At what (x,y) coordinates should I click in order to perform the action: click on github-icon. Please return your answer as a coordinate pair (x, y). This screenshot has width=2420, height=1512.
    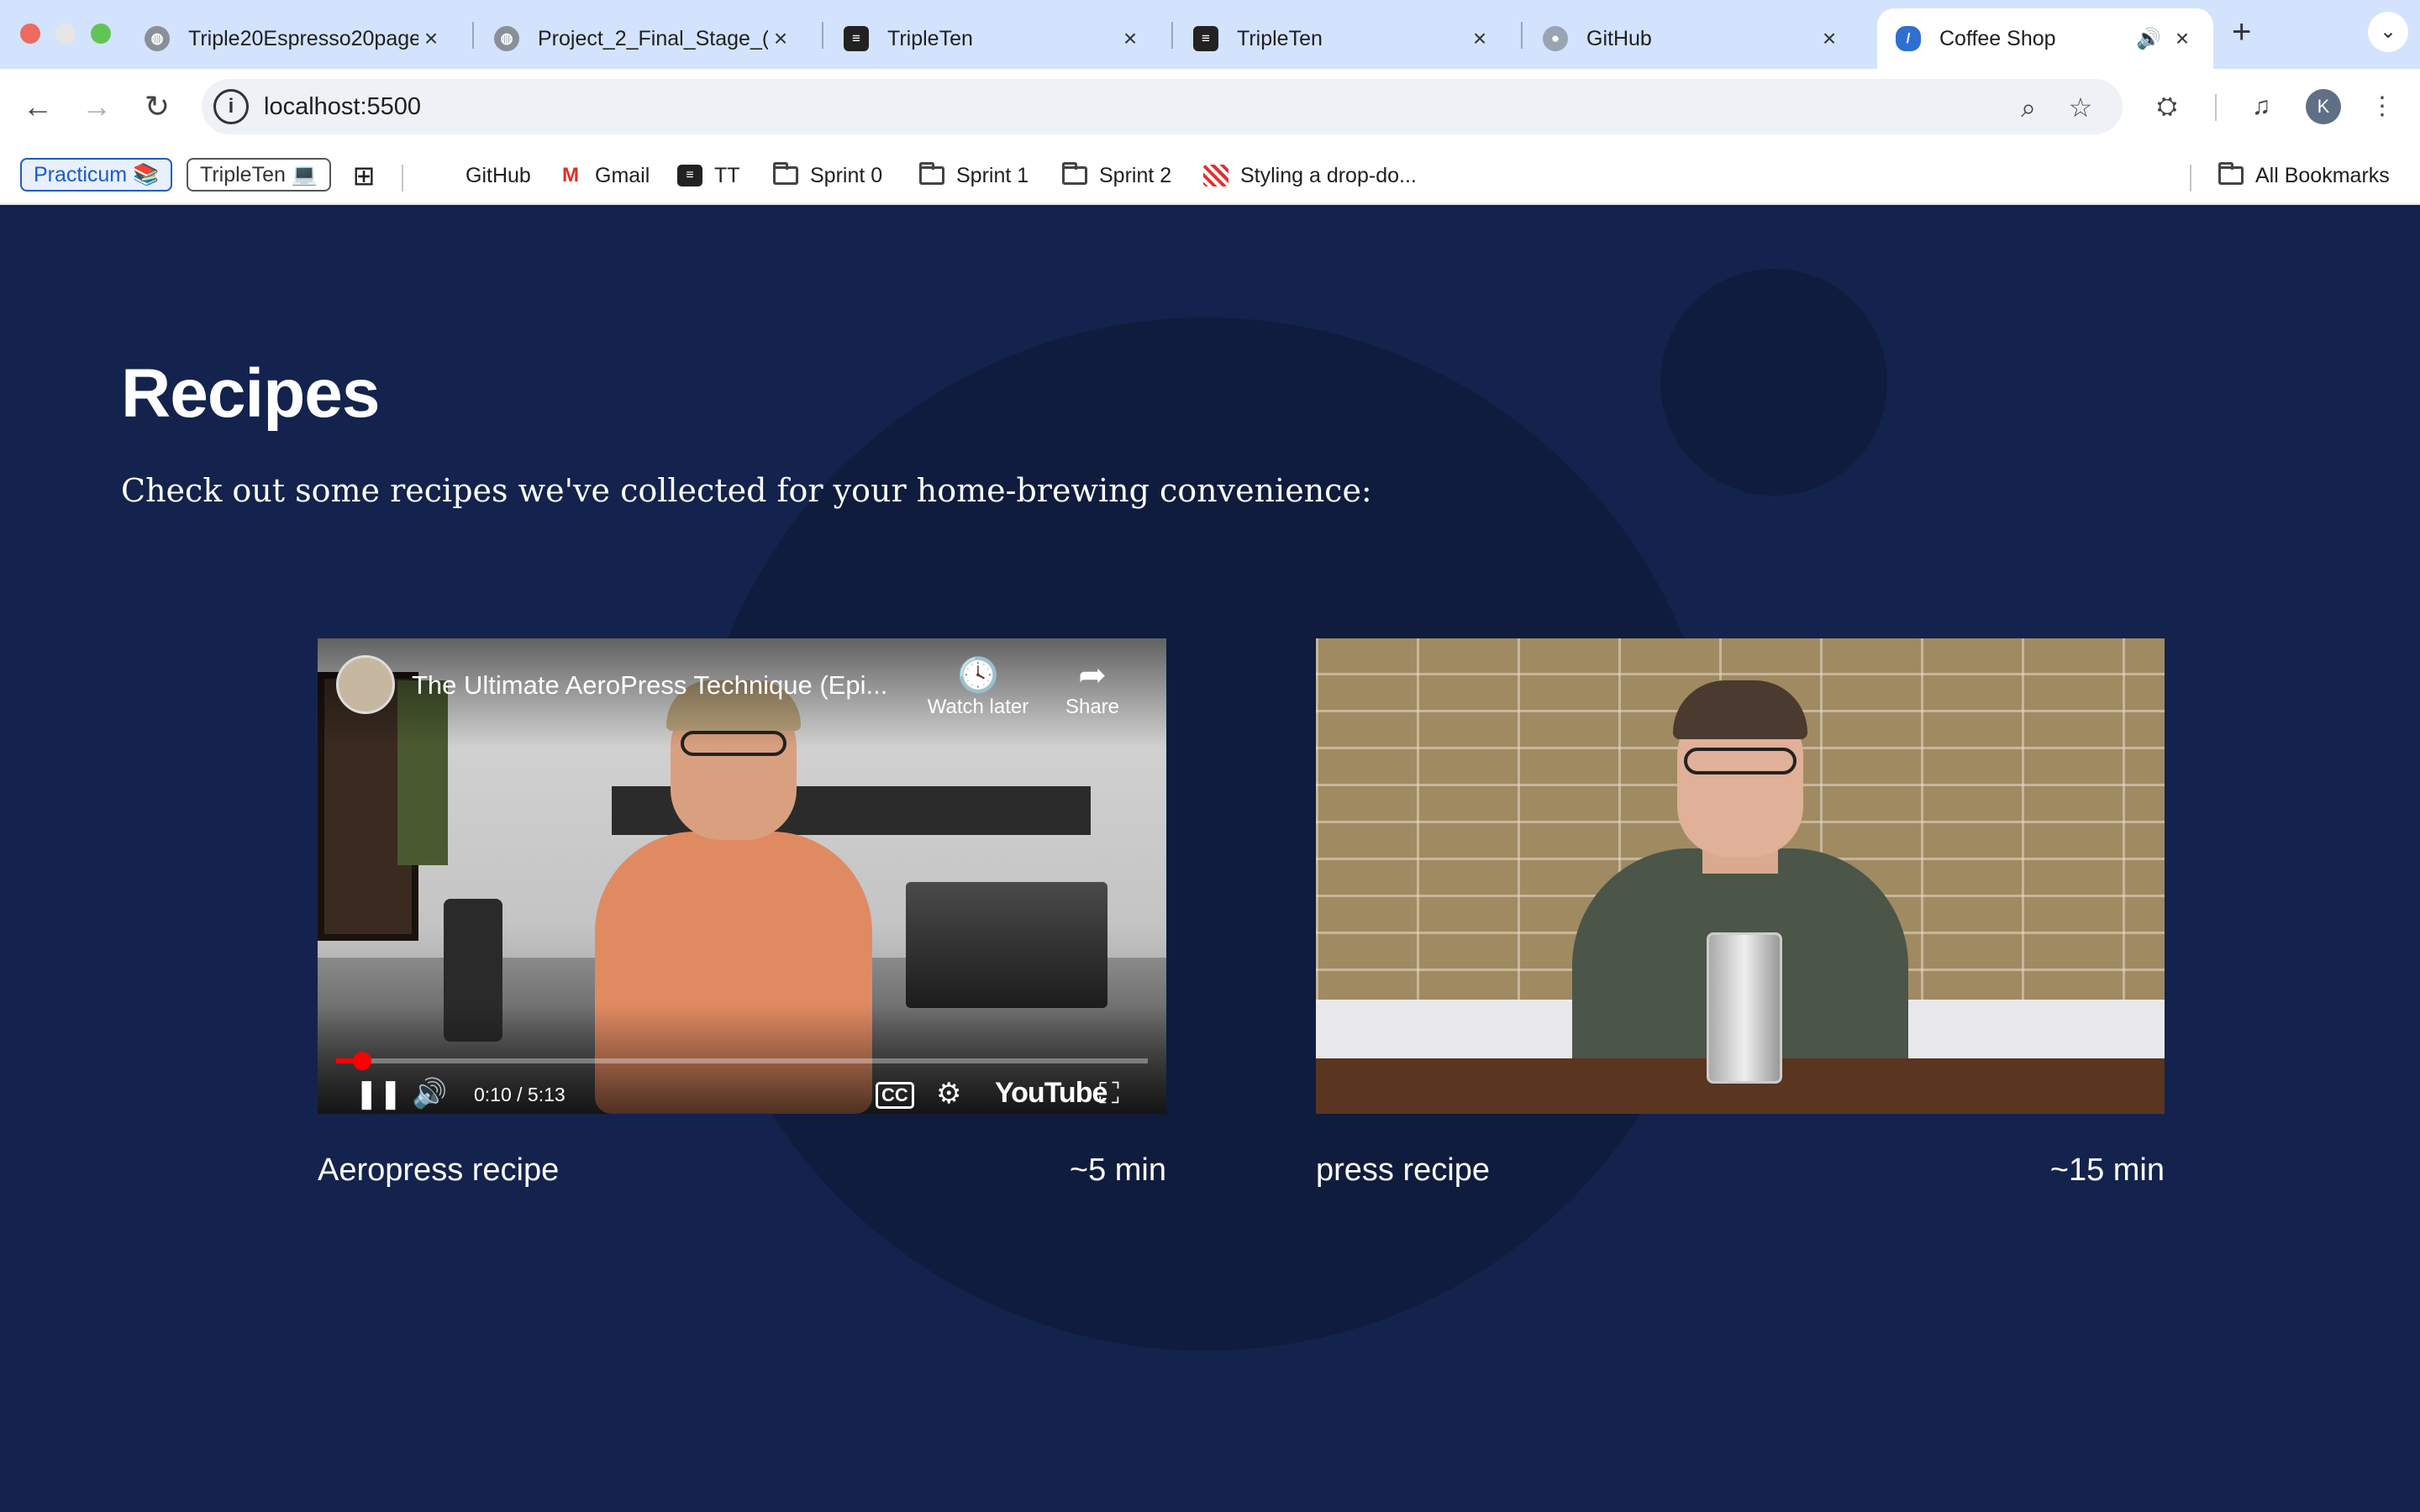
    Looking at the image, I should click on (441, 175).